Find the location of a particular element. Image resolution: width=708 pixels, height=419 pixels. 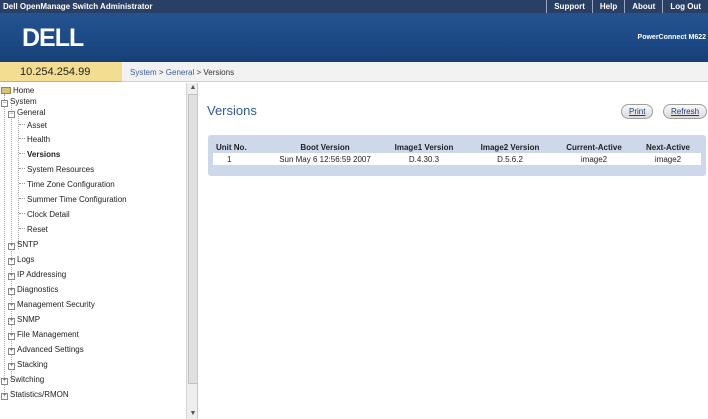

table-cell: D.4.30.3 is located at coordinates (424, 159).